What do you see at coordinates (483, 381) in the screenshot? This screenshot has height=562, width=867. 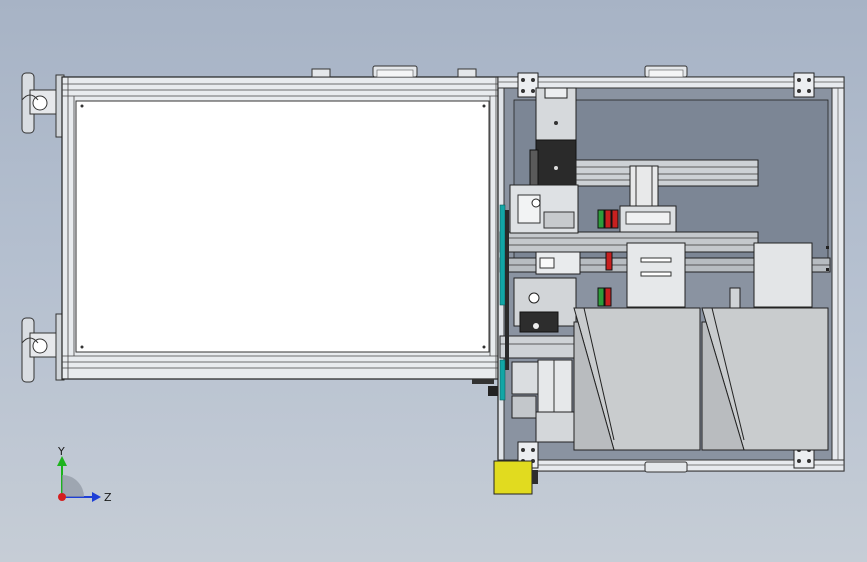 I see `bottom-stub` at bounding box center [483, 381].